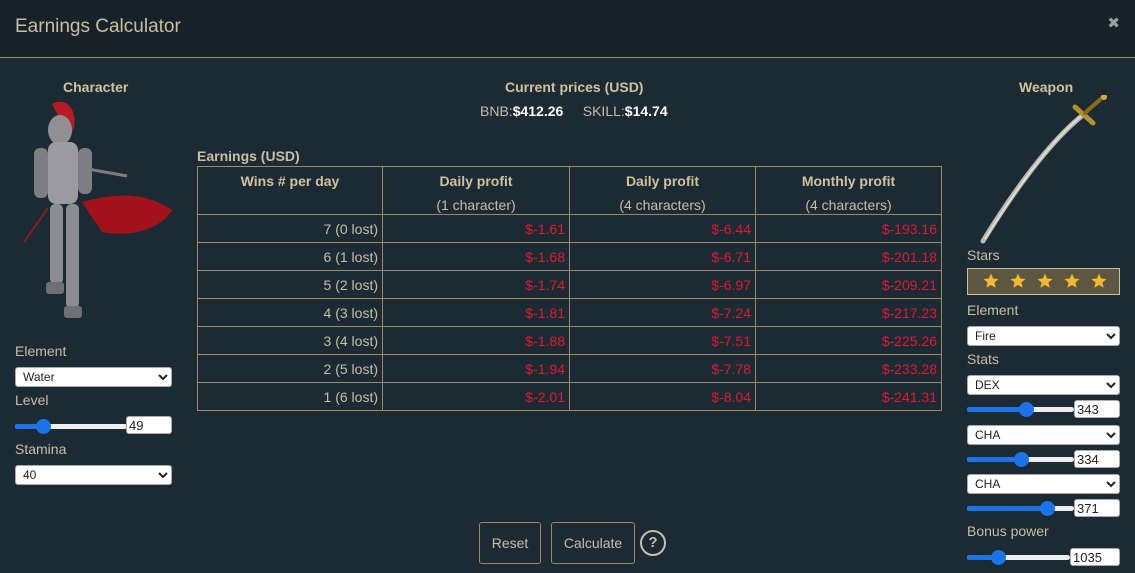 This screenshot has height=573, width=1135. What do you see at coordinates (96, 87) in the screenshot?
I see `character-heading: Character` at bounding box center [96, 87].